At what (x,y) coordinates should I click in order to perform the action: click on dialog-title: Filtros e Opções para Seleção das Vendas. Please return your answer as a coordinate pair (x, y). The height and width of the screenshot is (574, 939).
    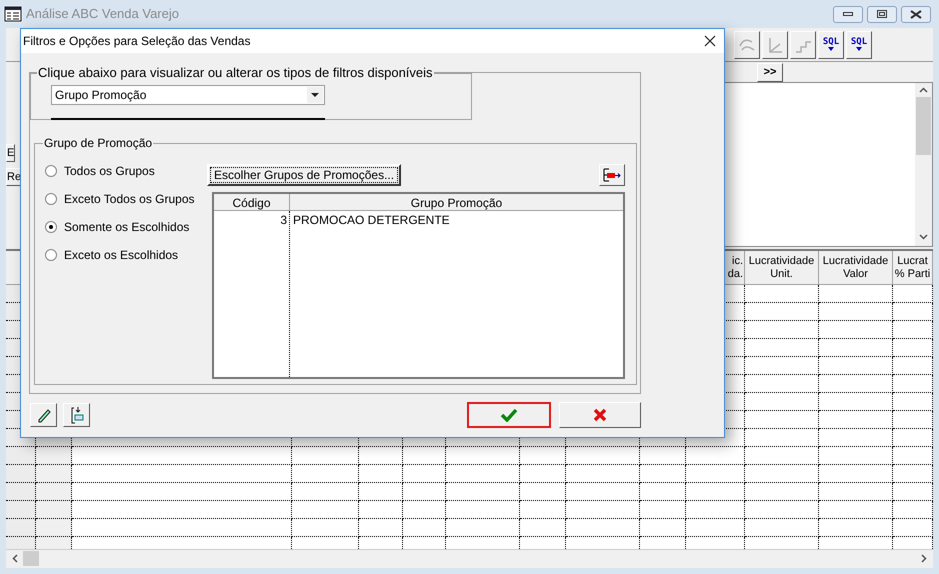
    Looking at the image, I should click on (136, 41).